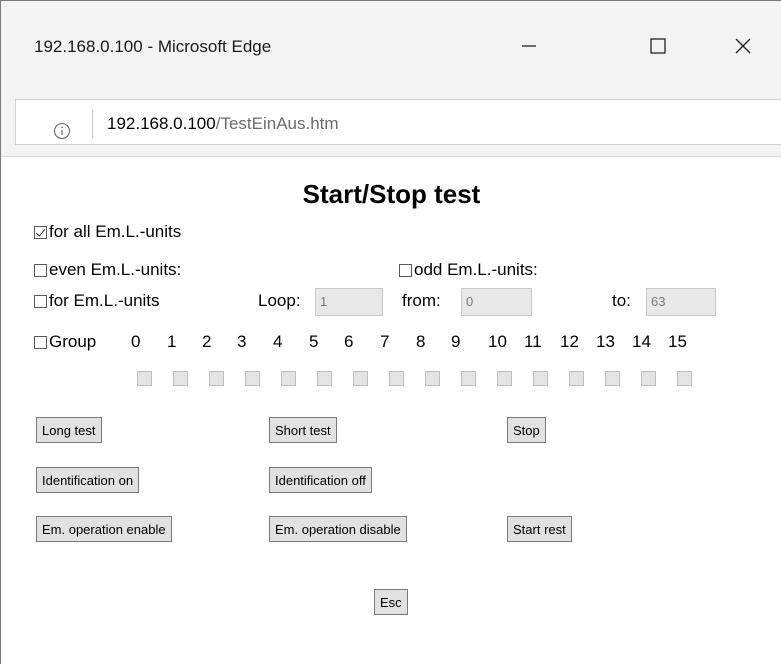  Describe the element at coordinates (314, 341) in the screenshot. I see `group-number: 5` at that location.